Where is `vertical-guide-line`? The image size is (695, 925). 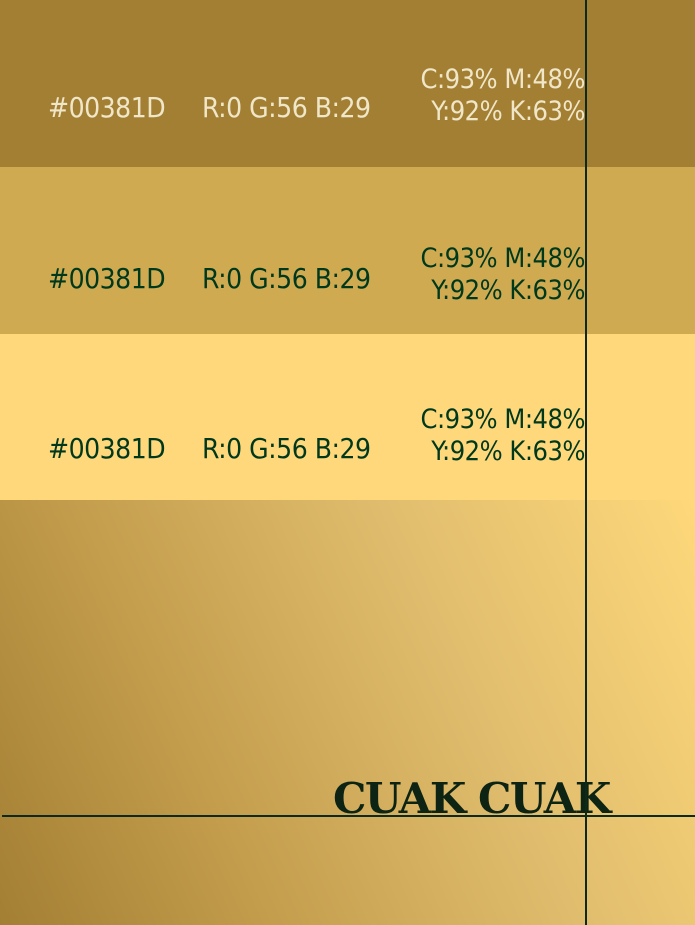 vertical-guide-line is located at coordinates (586, 462).